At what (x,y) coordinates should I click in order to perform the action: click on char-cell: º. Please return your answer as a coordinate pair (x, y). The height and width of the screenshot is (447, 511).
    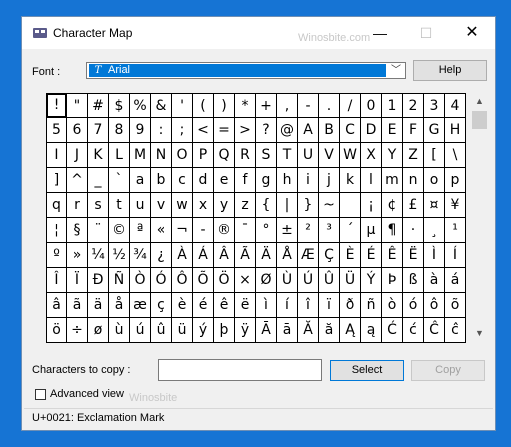
    Looking at the image, I should click on (56, 255).